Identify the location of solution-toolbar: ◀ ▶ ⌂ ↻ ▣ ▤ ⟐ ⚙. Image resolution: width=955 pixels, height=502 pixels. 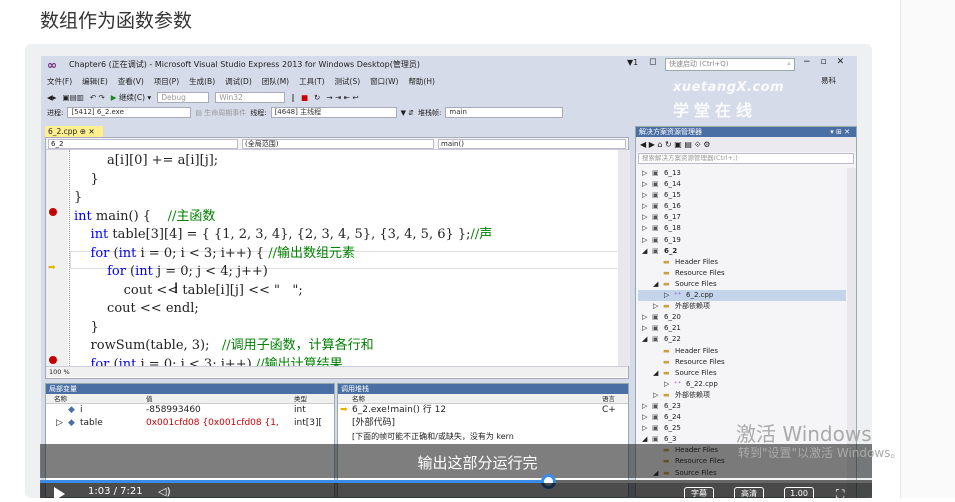
(746, 144).